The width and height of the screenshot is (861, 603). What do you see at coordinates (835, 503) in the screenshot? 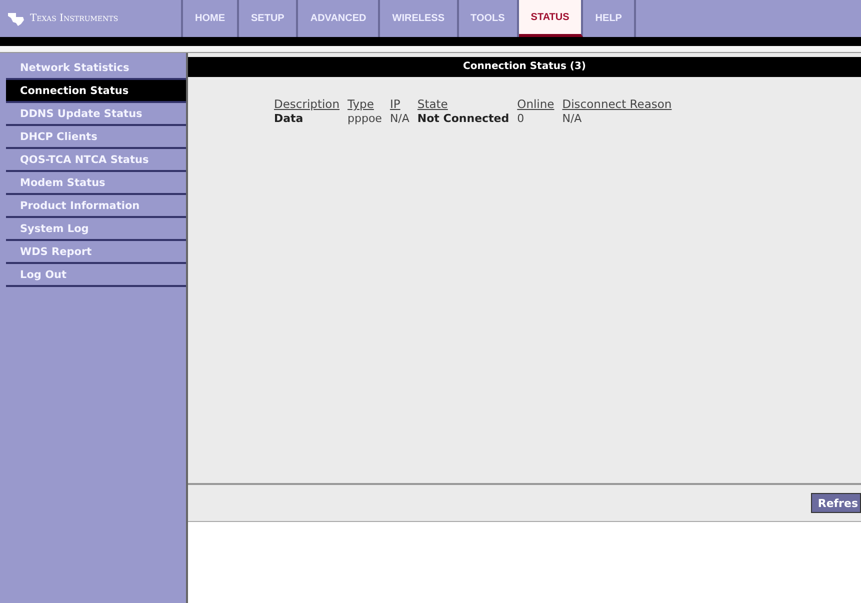
I see `refresh-button: Refres` at bounding box center [835, 503].